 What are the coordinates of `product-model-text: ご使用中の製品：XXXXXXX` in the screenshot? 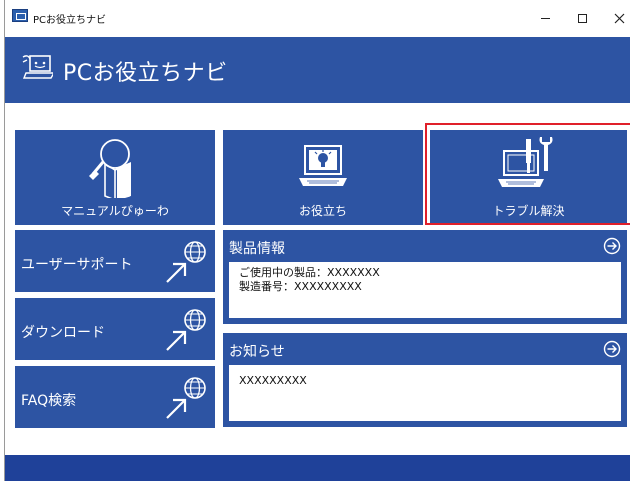 It's located at (309, 272).